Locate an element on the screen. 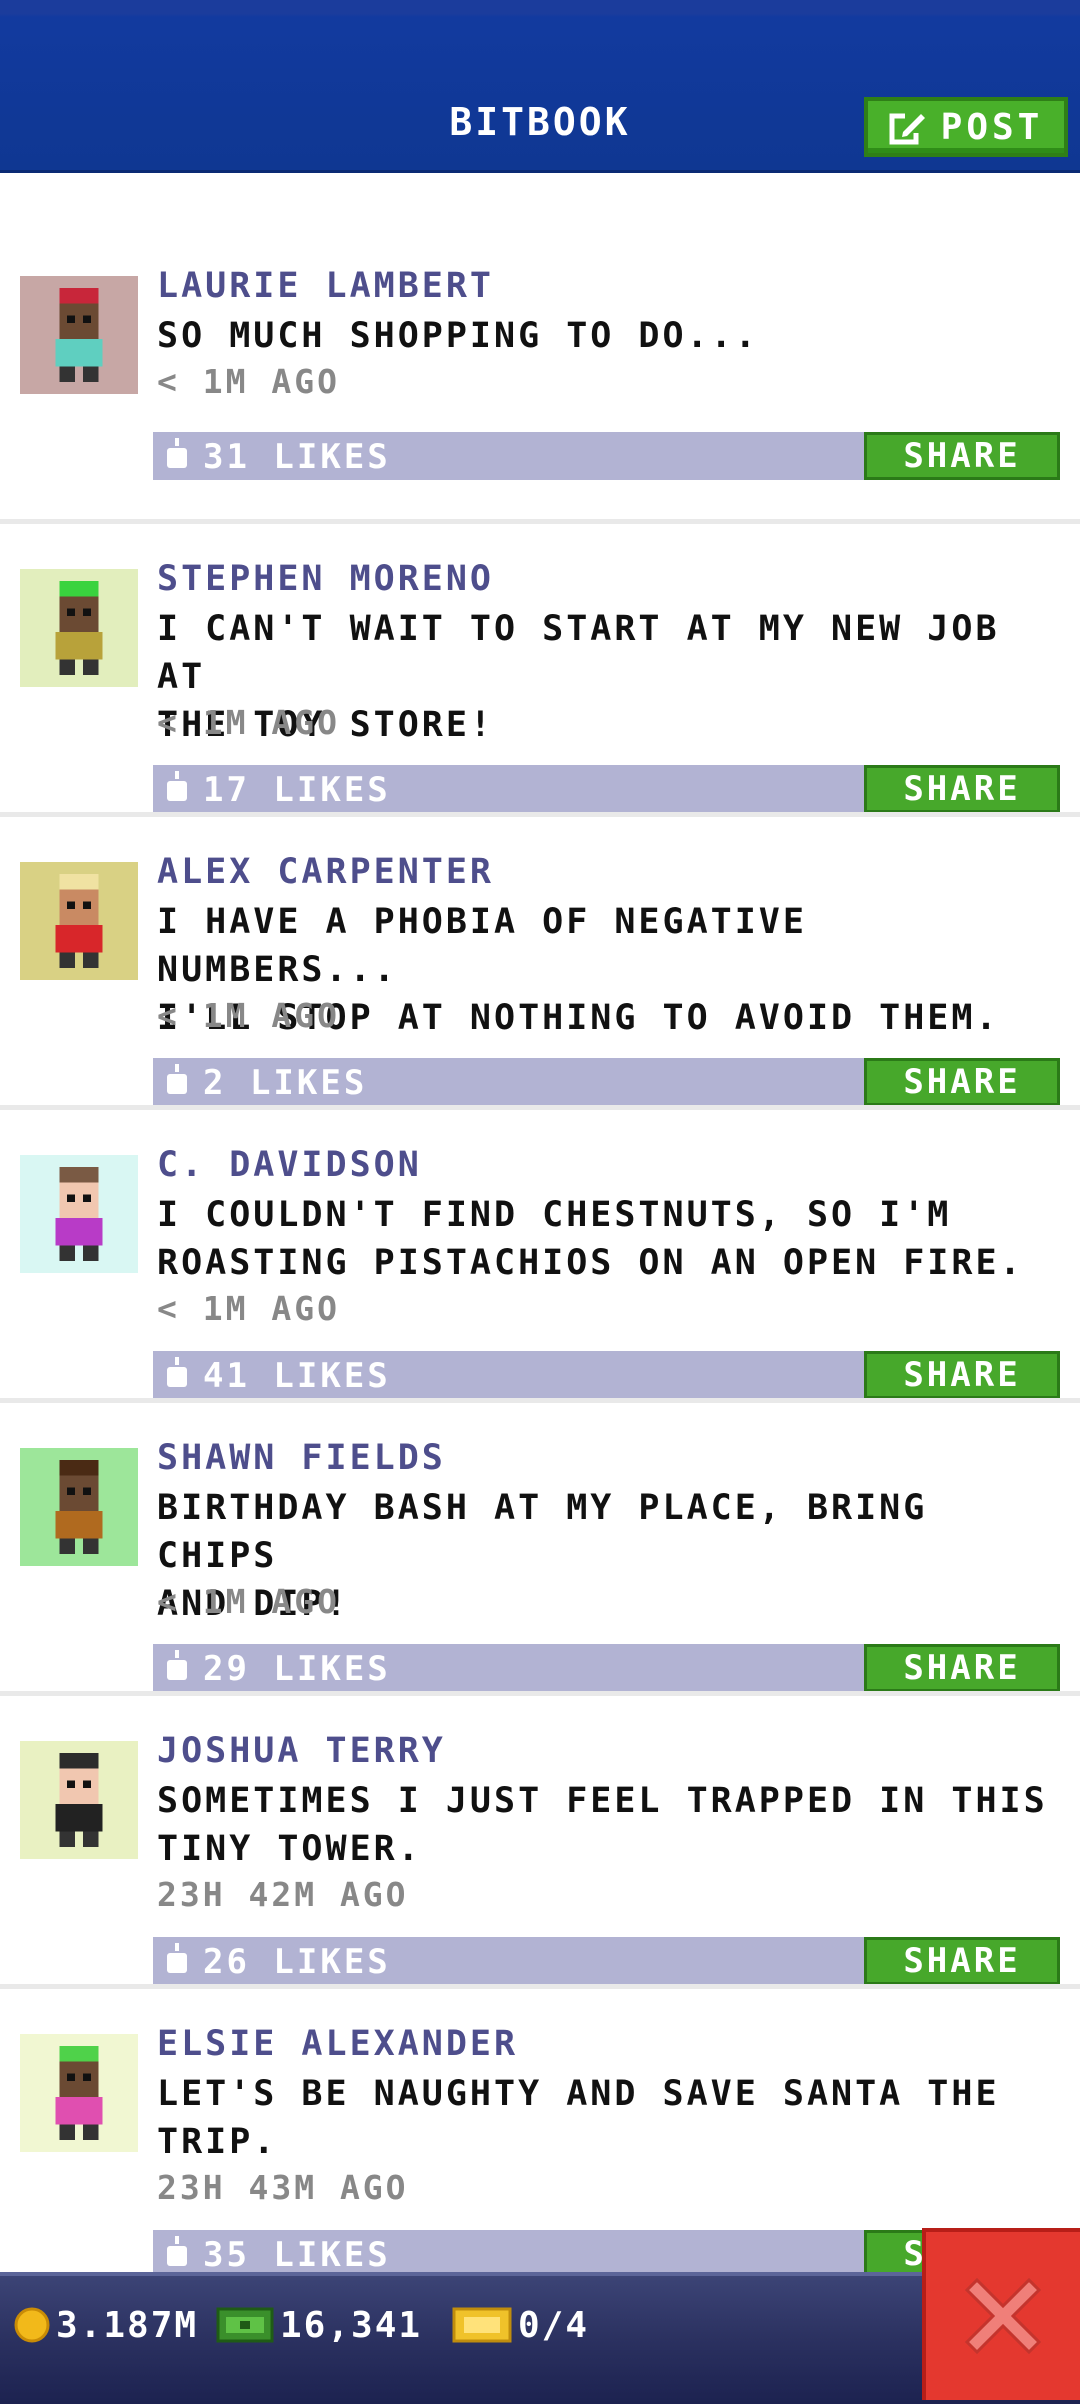 The height and width of the screenshot is (2404, 1080). likes-count: 31 LIKES is located at coordinates (297, 457).